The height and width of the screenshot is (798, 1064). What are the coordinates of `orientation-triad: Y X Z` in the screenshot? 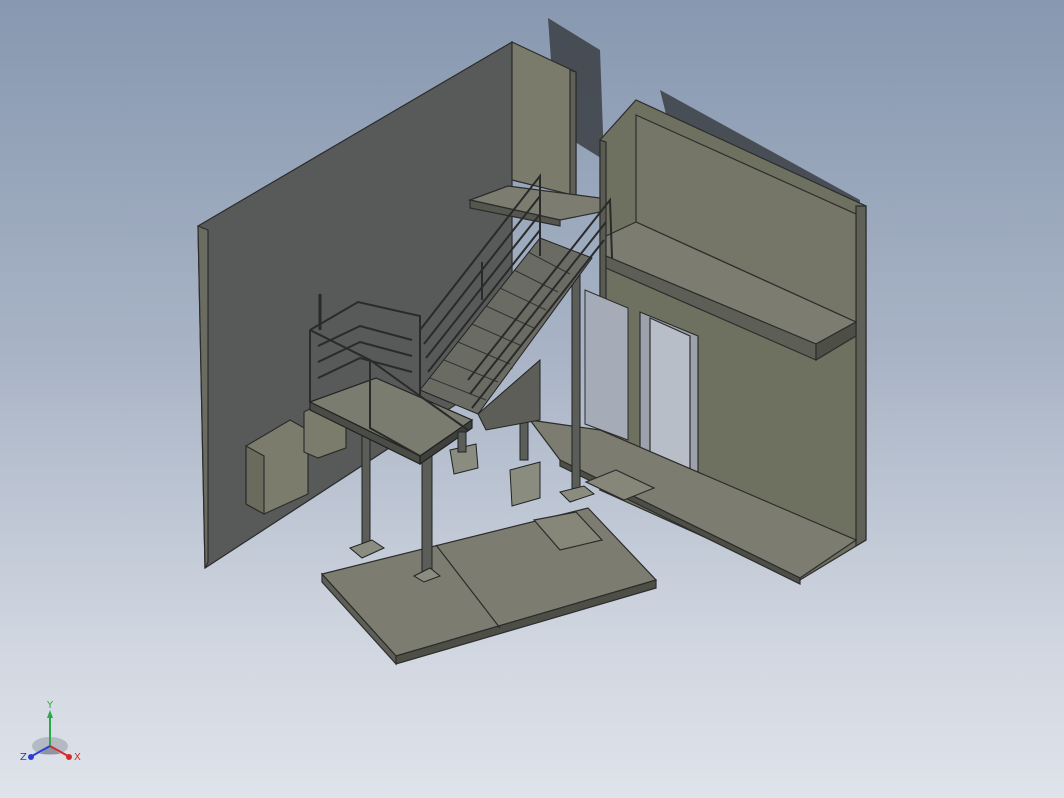 It's located at (53, 735).